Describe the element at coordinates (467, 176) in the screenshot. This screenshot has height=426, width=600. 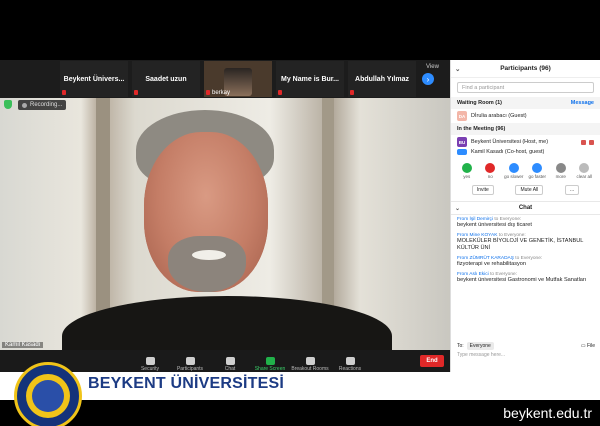
I see `reaction-label: yes` at that location.